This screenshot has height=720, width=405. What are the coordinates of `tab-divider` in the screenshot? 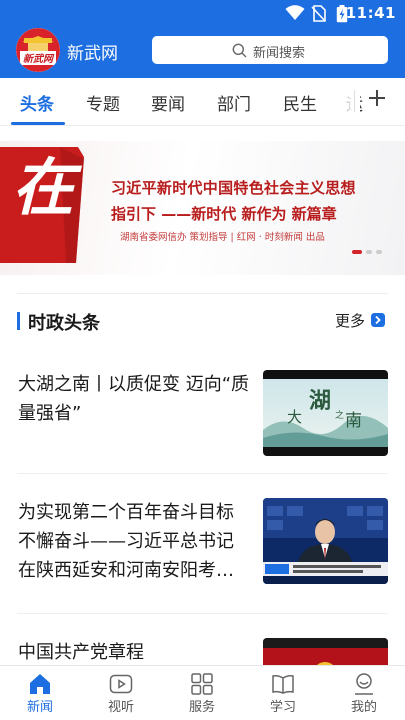 It's located at (354, 101).